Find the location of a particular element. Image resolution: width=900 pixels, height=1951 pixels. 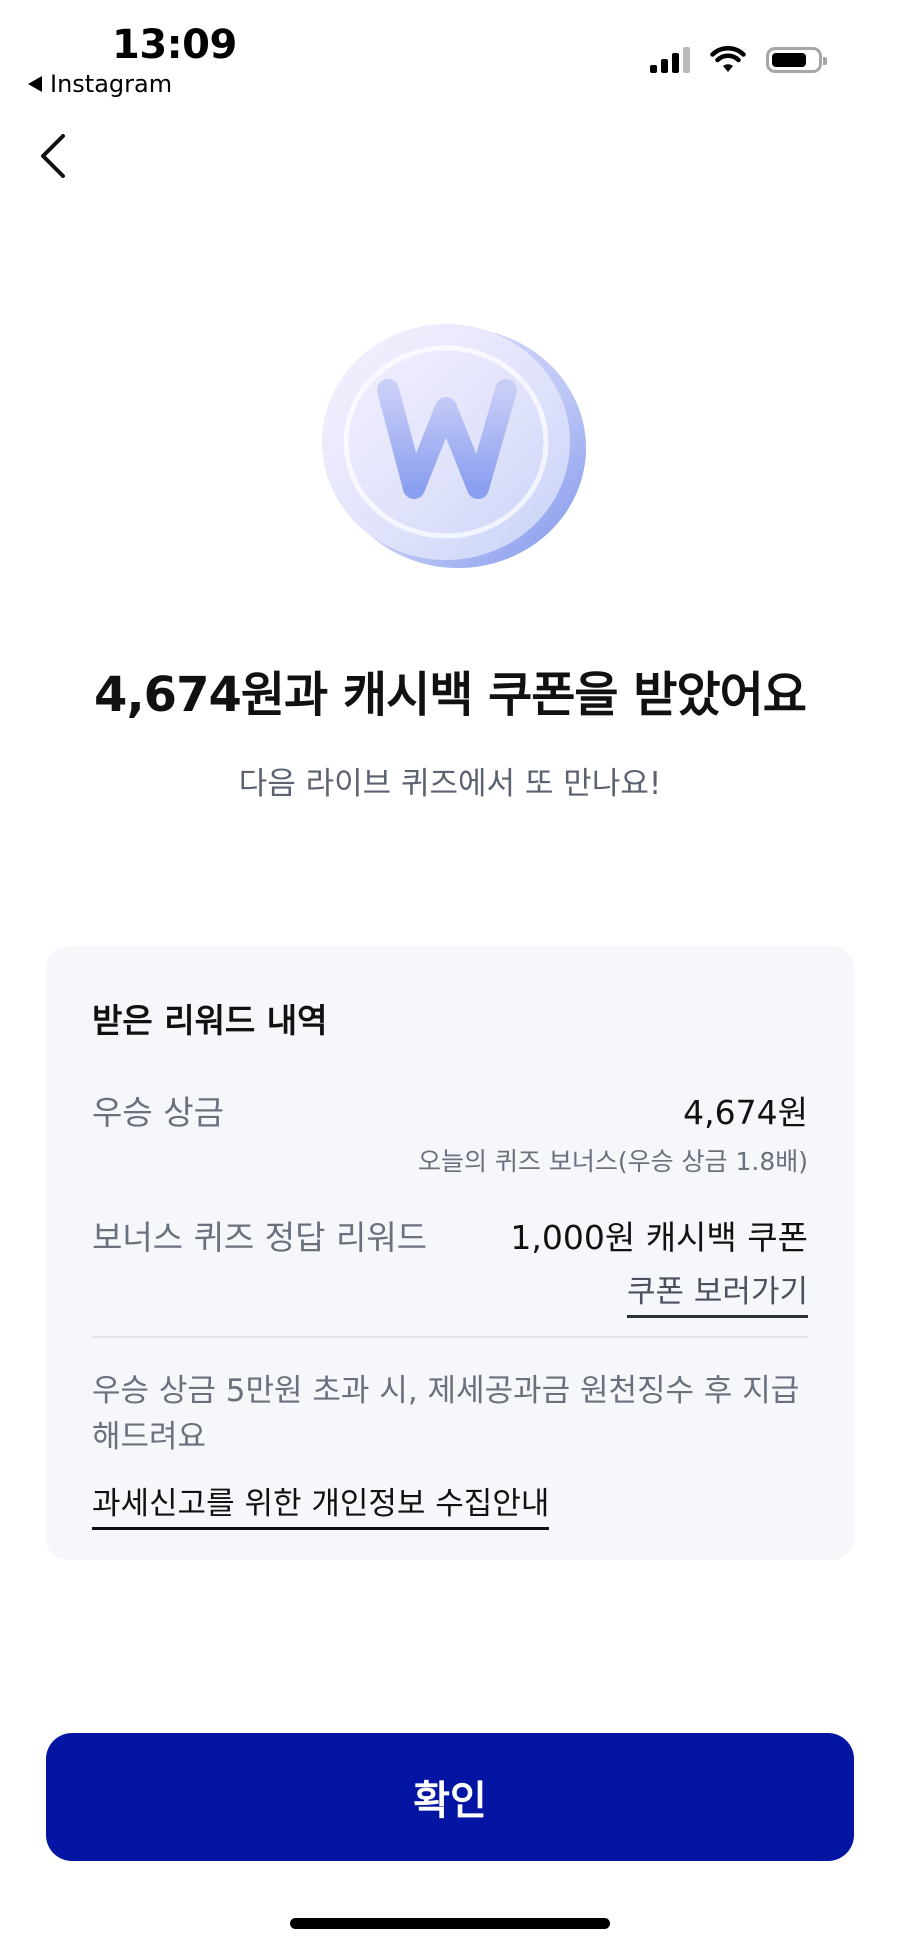

page-subtitle: 다음 라이브 퀴즈에서 또 만나요! is located at coordinates (450, 784).